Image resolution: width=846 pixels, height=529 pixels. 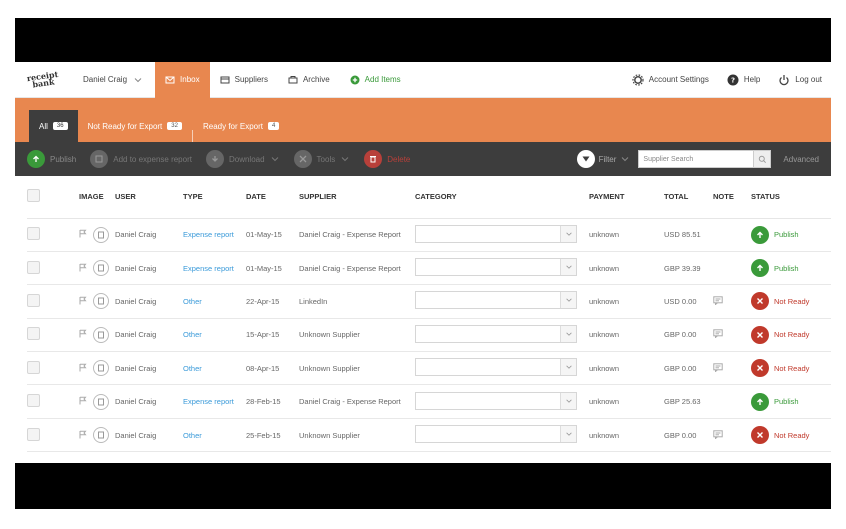 I want to click on col-category: CATEGORY, so click(x=502, y=197).